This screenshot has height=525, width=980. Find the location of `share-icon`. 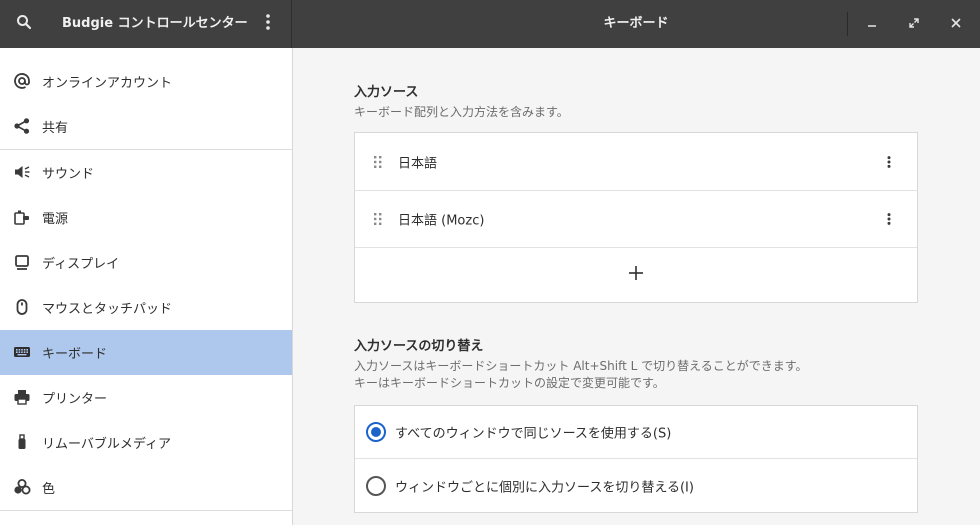

share-icon is located at coordinates (22, 126).